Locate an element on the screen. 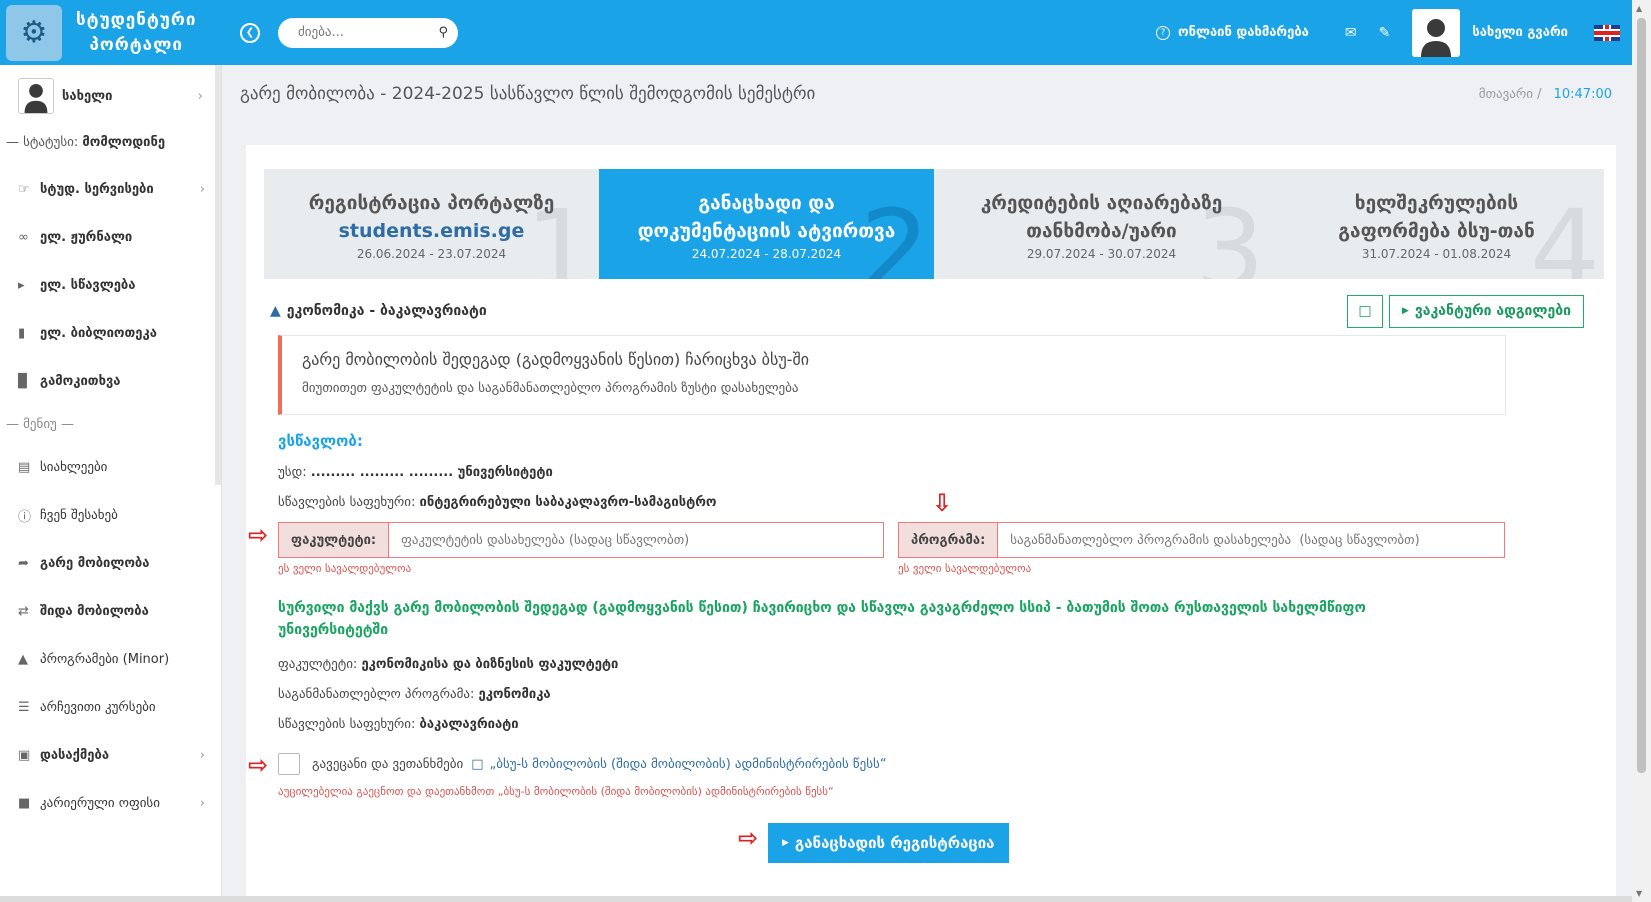 This screenshot has width=1651, height=902. bar-chart-icon: ▉ is located at coordinates (23, 381).